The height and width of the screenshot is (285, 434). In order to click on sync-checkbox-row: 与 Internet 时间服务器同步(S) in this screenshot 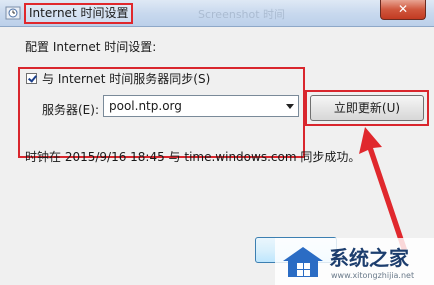, I will do `click(118, 78)`.